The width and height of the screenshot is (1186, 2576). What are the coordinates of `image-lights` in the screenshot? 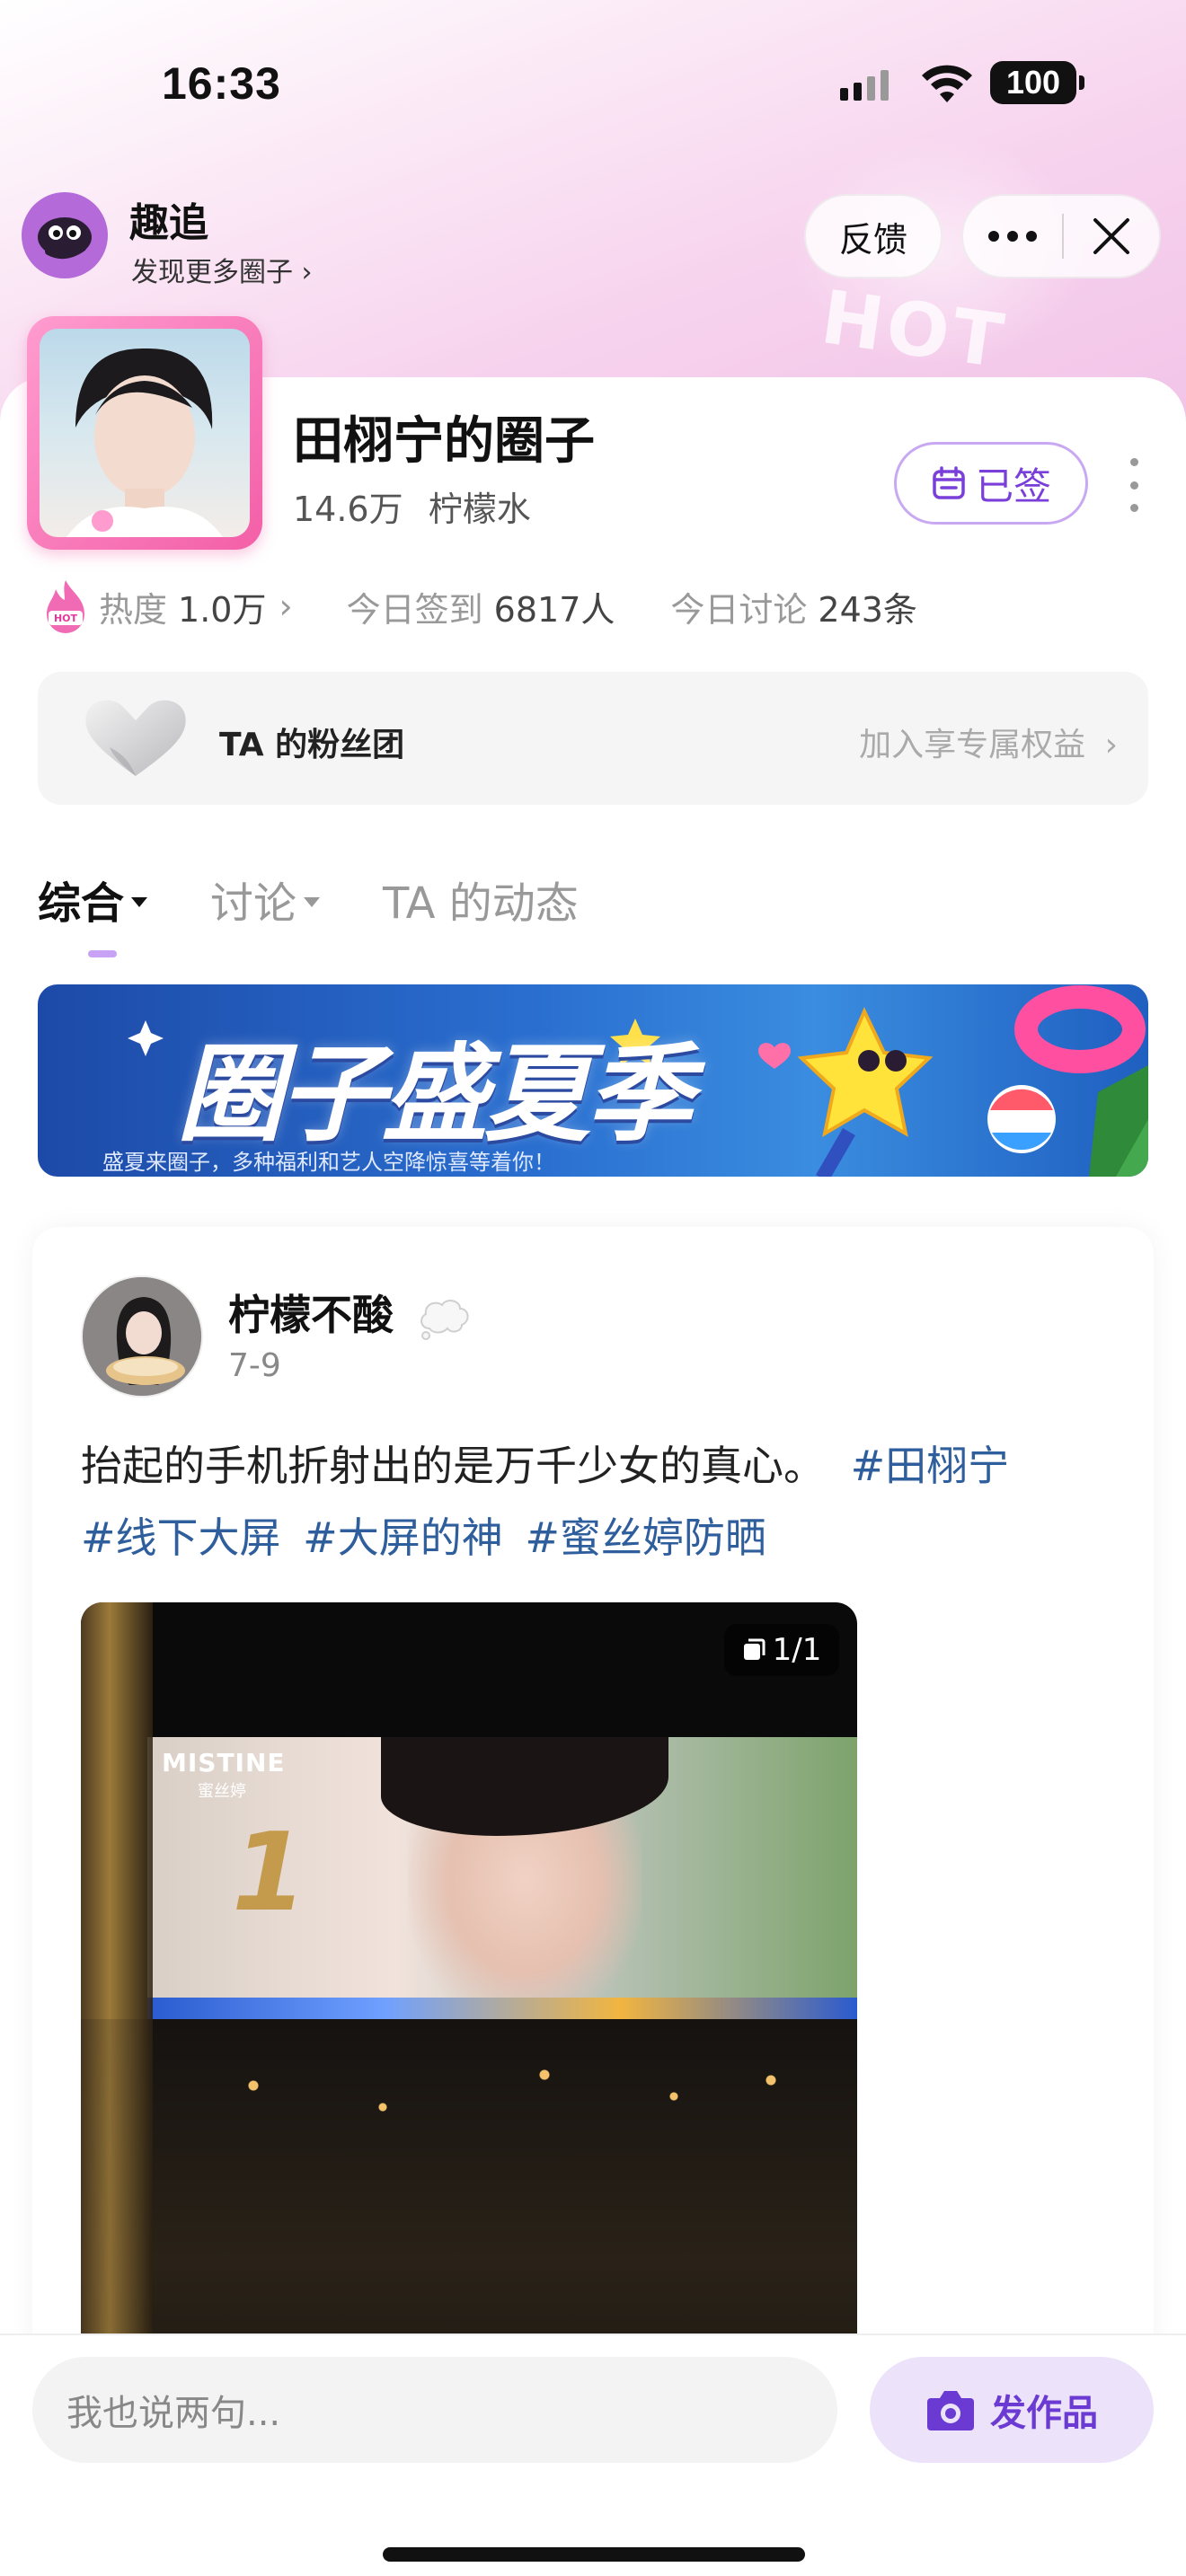 It's located at (512, 2096).